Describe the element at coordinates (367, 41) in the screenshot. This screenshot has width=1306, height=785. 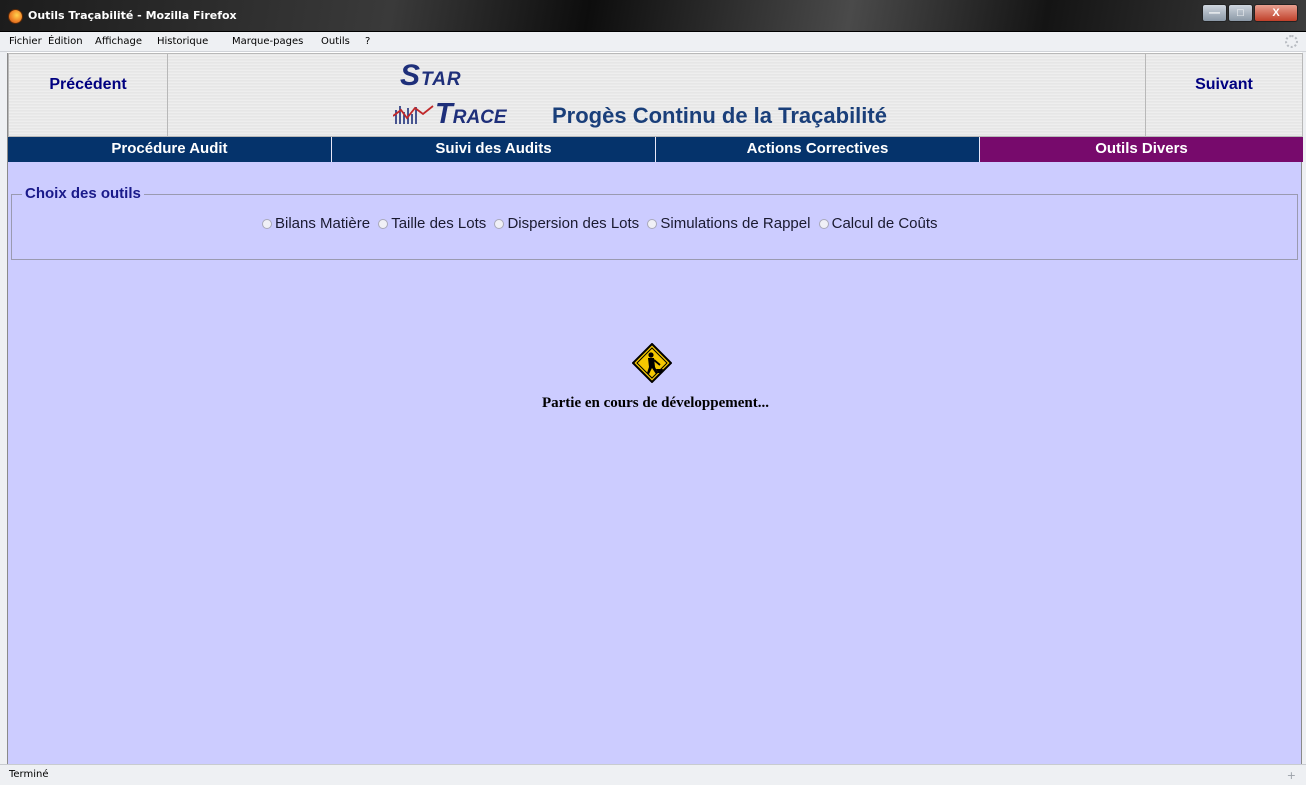
I see `menu-help: ?` at that location.